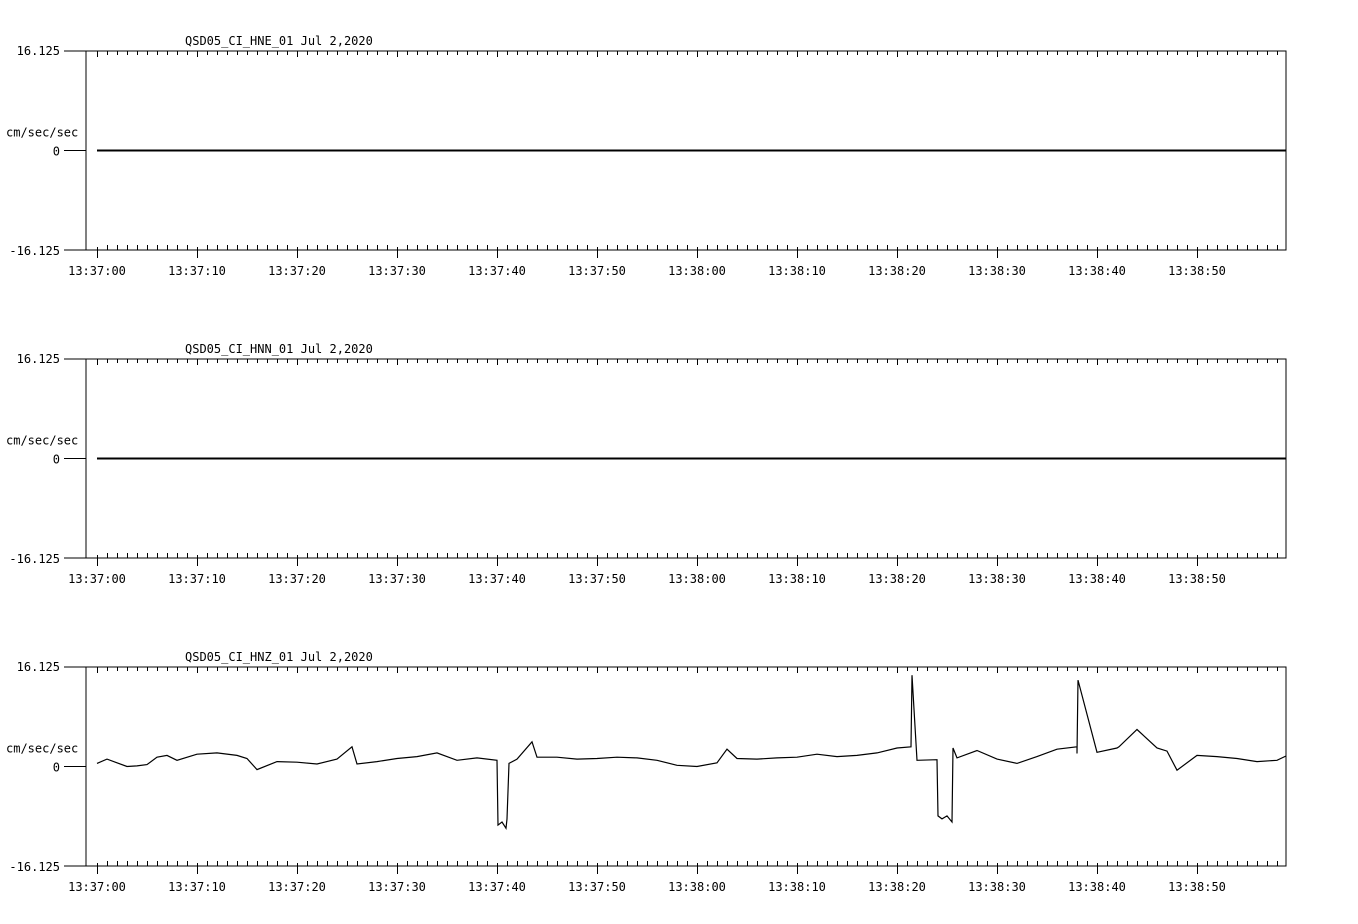 The height and width of the screenshot is (924, 1358). I want to click on panel-title: QSD05_CI_HNZ_01 Jul 2,2020, so click(279, 657).